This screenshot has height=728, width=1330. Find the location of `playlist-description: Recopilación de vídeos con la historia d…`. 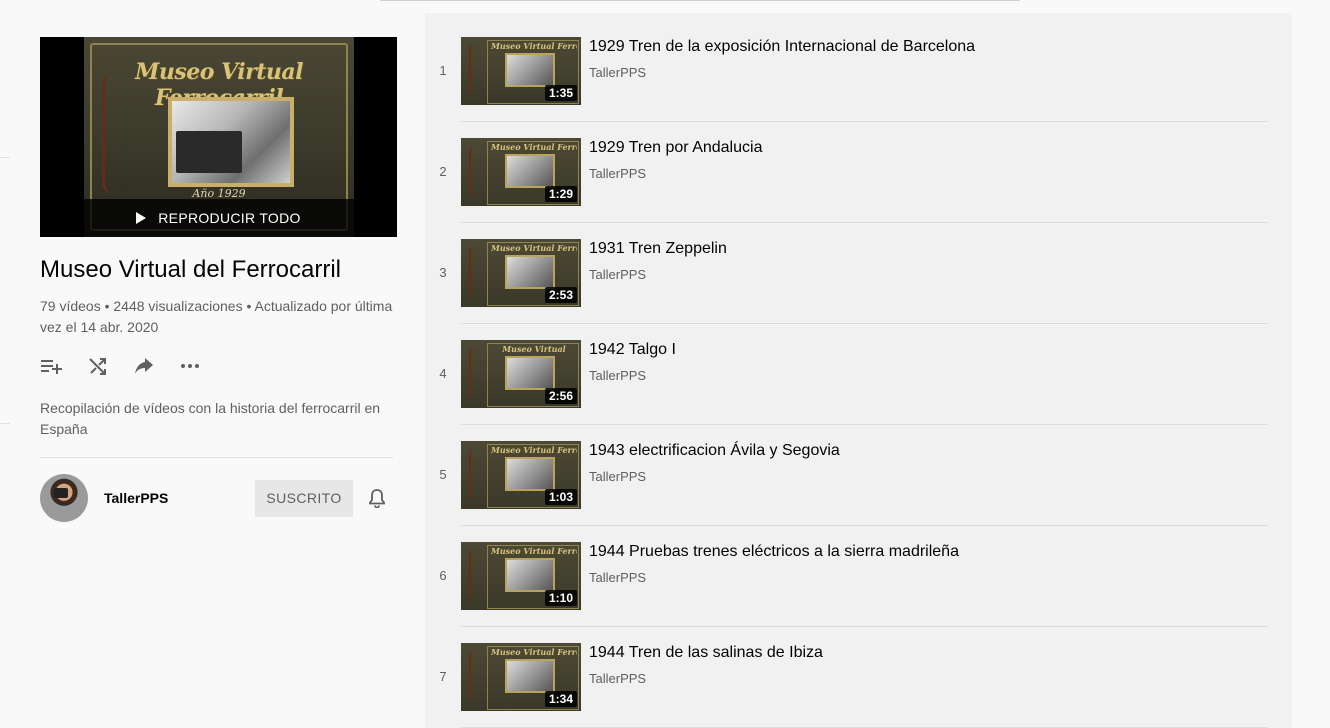

playlist-description: Recopilación de vídeos con la historia d… is located at coordinates (210, 418).